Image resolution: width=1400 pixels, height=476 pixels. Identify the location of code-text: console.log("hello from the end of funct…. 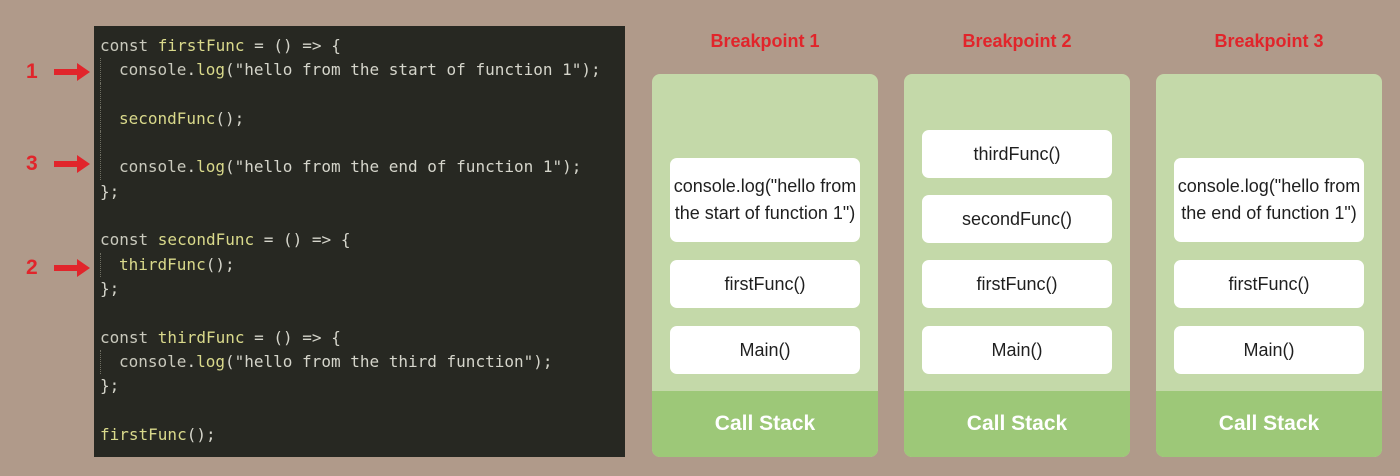
(340, 166).